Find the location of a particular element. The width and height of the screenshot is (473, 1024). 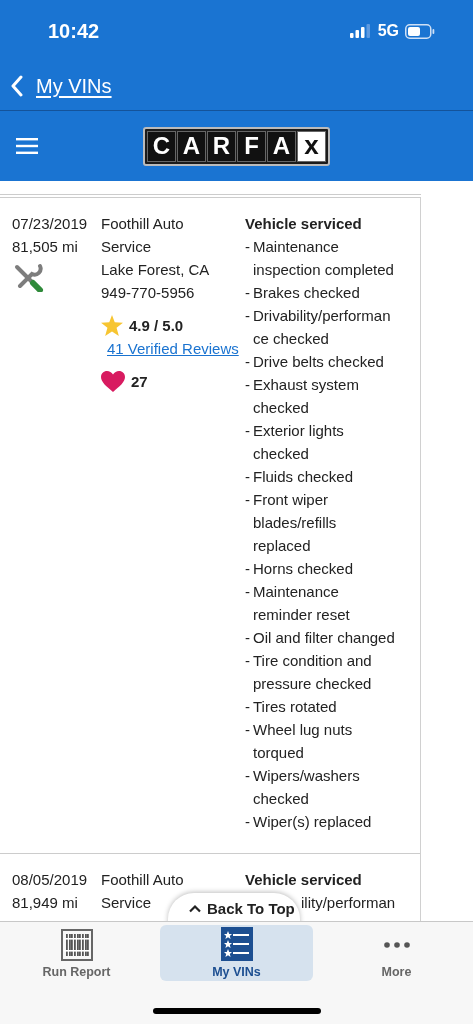

menu-icon is located at coordinates (27, 146).